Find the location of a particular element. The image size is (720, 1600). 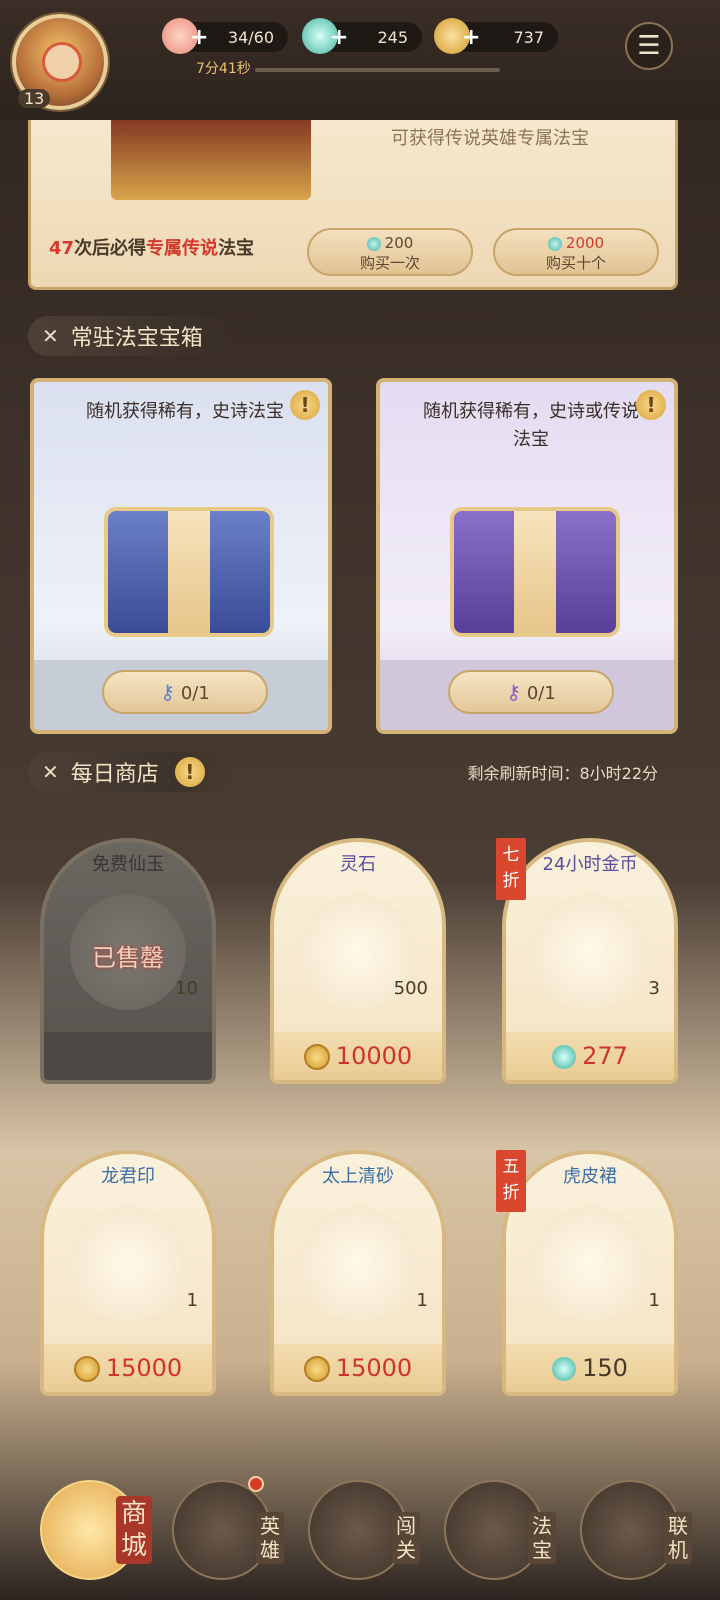

purple-chest-image is located at coordinates (535, 572).